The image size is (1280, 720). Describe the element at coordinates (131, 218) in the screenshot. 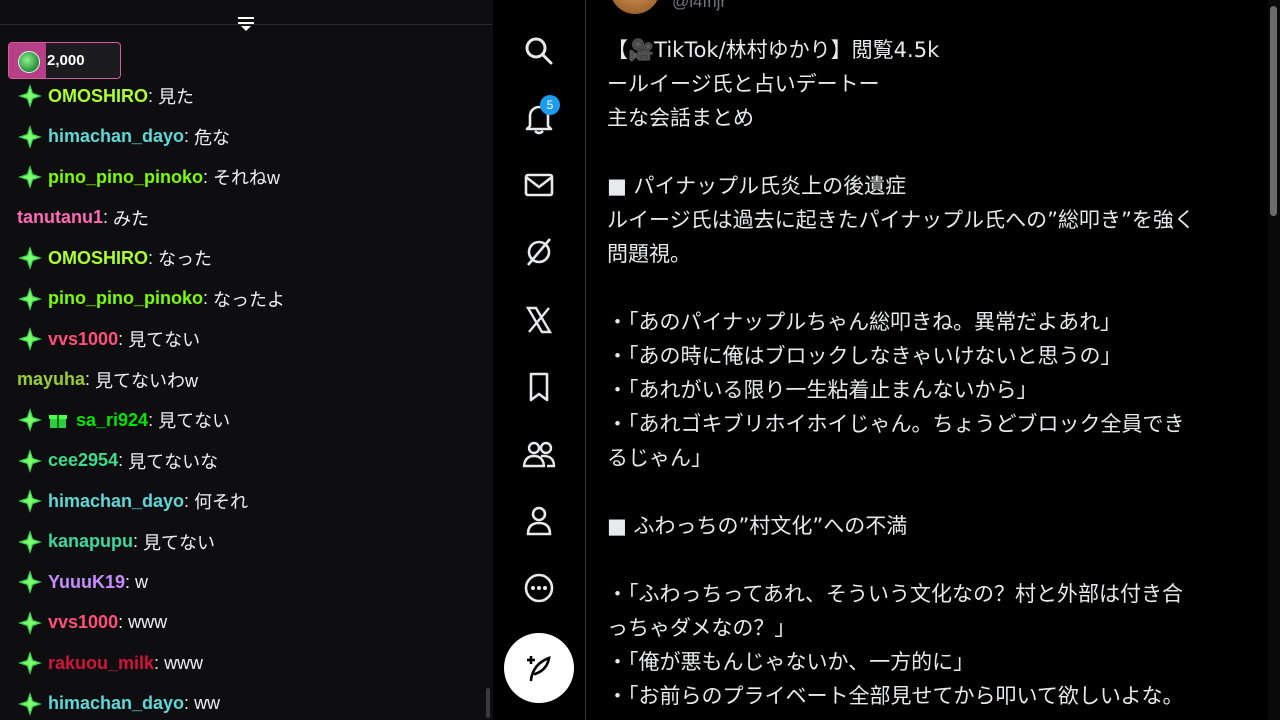

I see `chat-message-text: みた` at that location.